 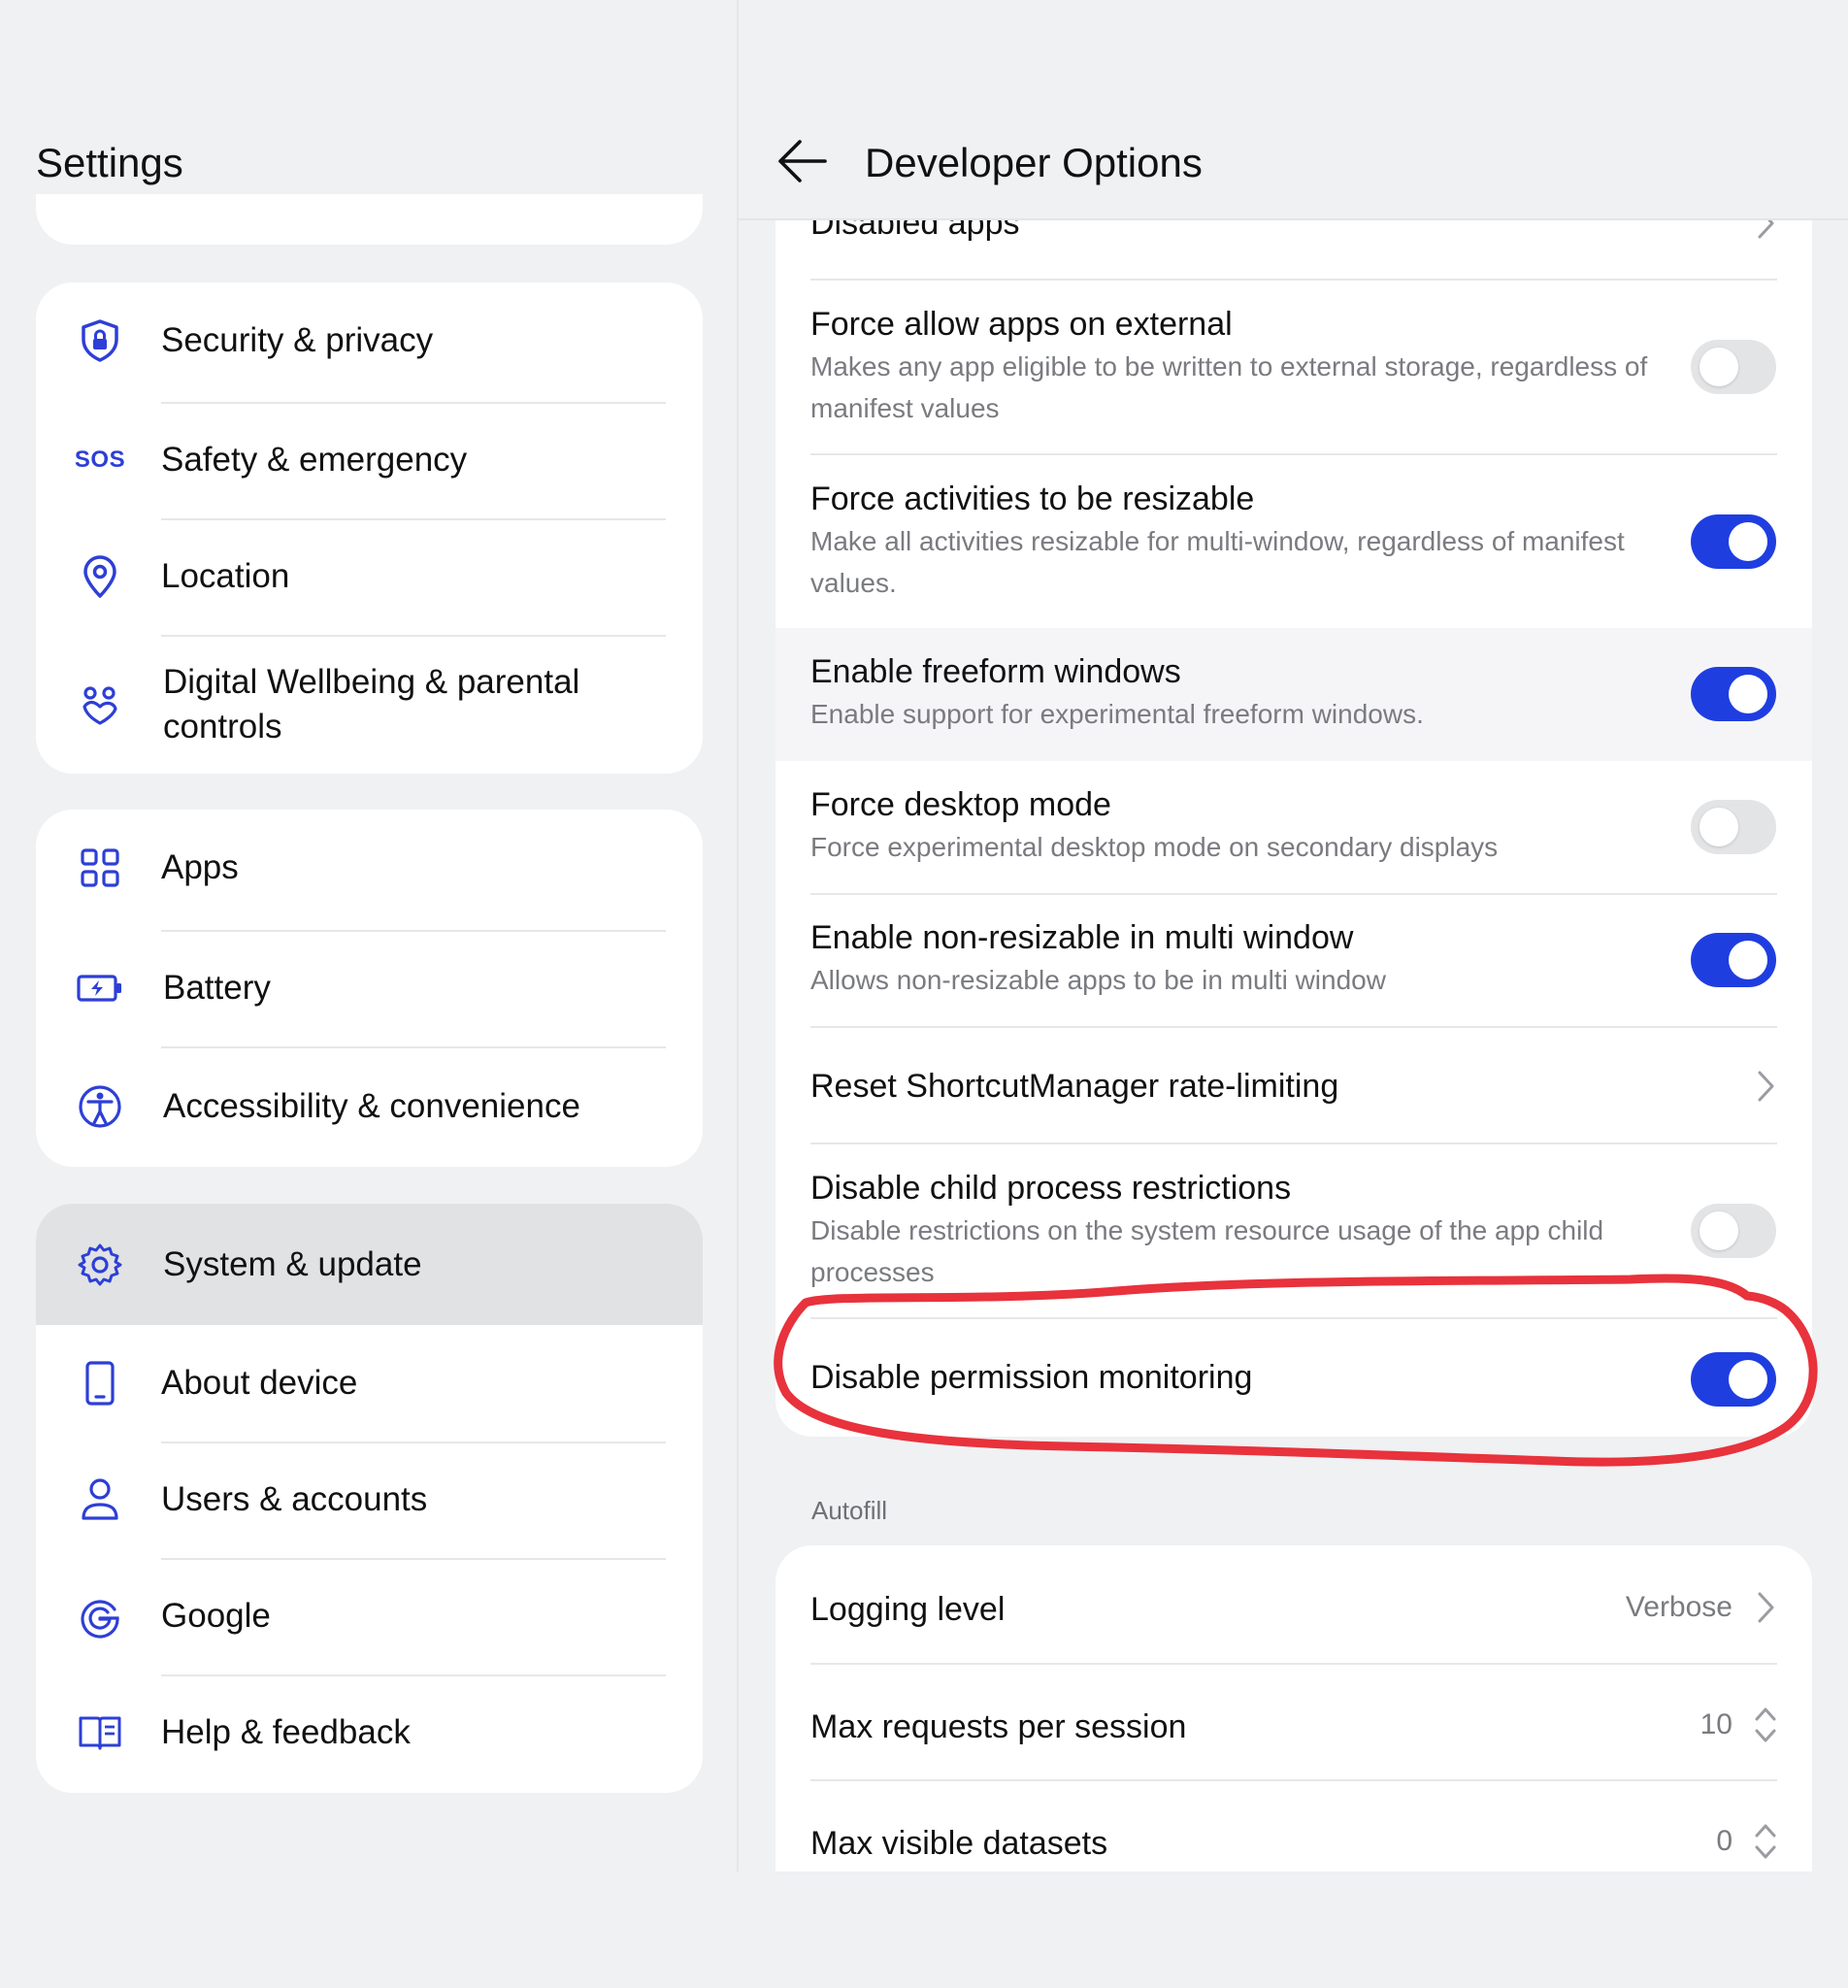 What do you see at coordinates (109, 163) in the screenshot?
I see `settings-title: Settings` at bounding box center [109, 163].